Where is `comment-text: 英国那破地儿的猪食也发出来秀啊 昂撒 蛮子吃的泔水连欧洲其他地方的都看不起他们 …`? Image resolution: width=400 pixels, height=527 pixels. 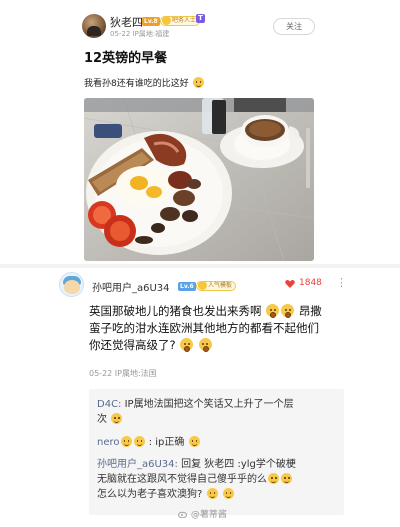
comment-text: 英国那破地儿的猪食也发出来秀啊 昂撒 蛮子吃的泔水连欧洲其他地方的都看不起他们 … is located at coordinates (205, 328).